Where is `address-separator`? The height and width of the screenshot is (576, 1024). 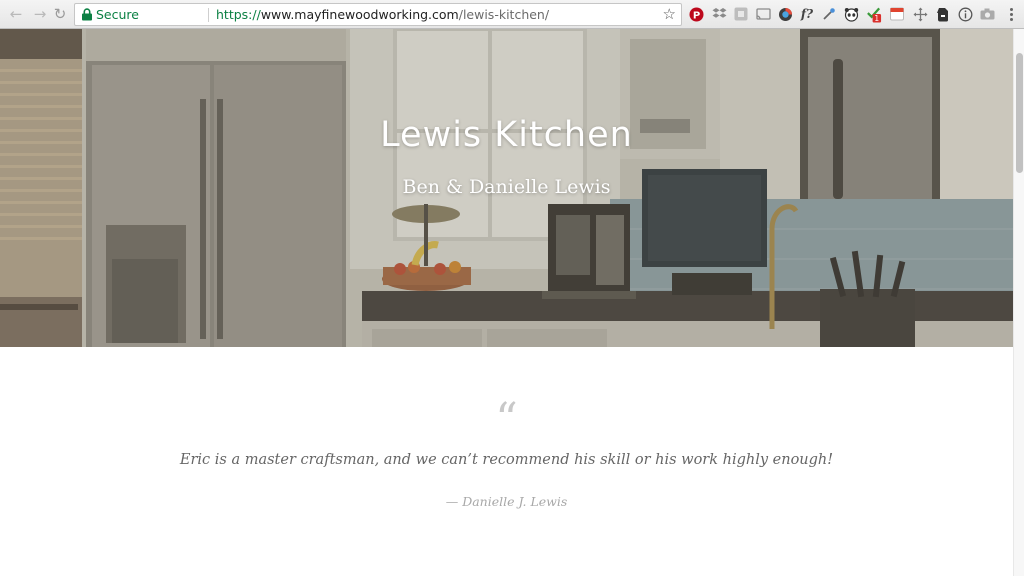
address-separator is located at coordinates (208, 15).